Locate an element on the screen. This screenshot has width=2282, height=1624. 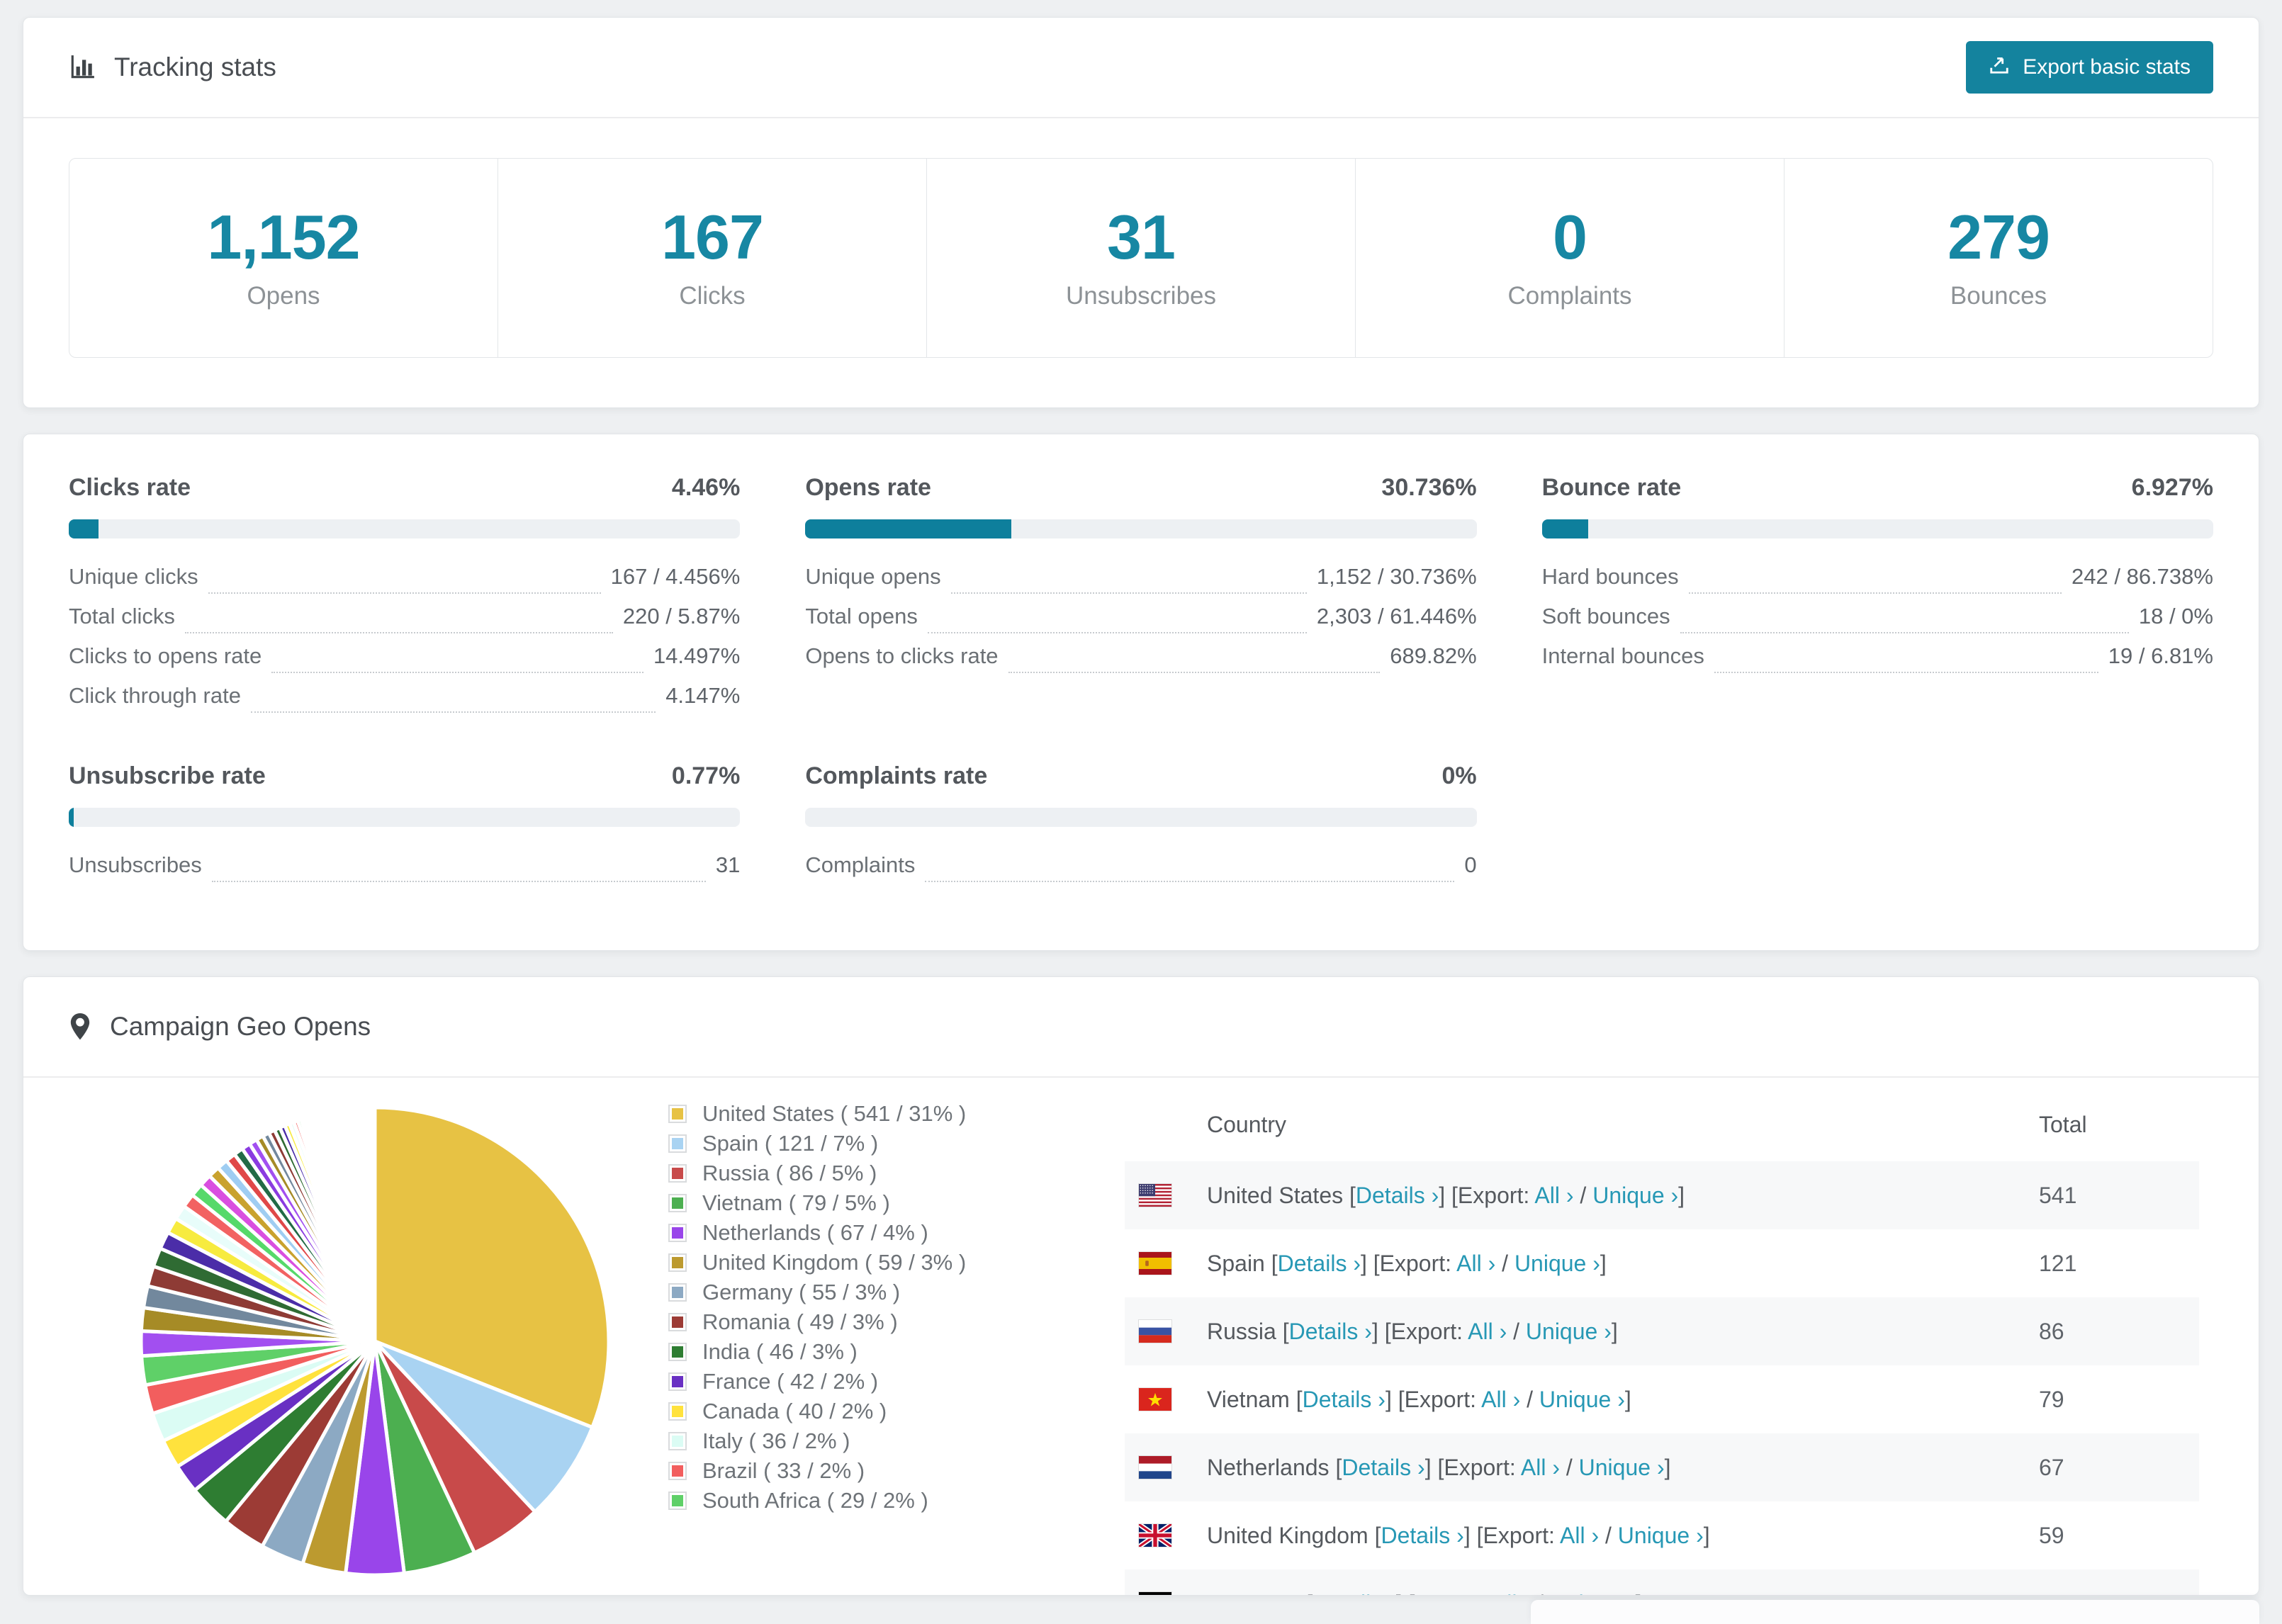
rate-metric-label: Internal bounces is located at coordinates (1623, 656).